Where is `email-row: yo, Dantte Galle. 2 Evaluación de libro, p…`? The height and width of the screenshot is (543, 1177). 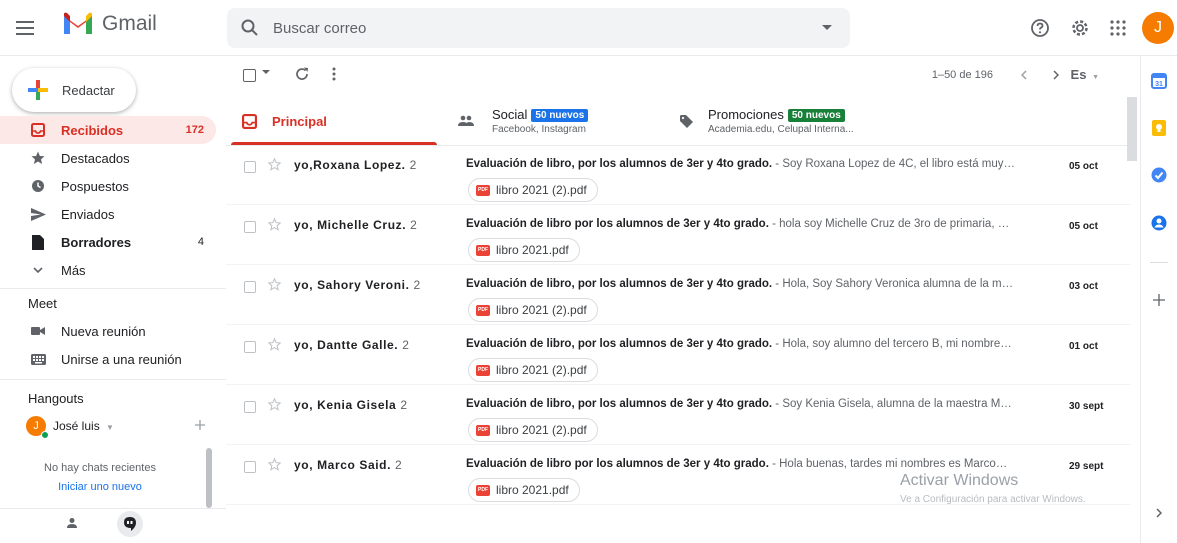 email-row: yo, Dantte Galle. 2 Evaluación de libro, p… is located at coordinates (678, 355).